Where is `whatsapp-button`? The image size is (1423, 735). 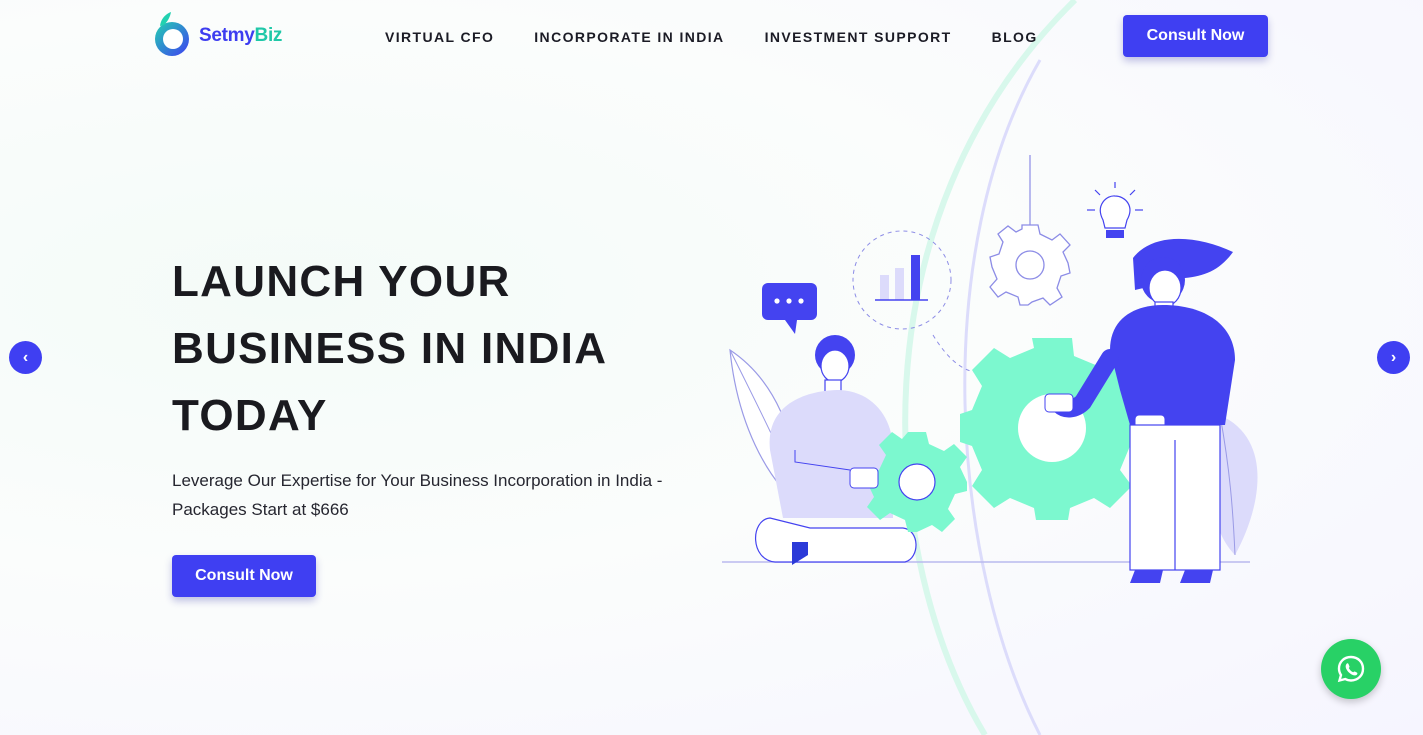 whatsapp-button is located at coordinates (1351, 669).